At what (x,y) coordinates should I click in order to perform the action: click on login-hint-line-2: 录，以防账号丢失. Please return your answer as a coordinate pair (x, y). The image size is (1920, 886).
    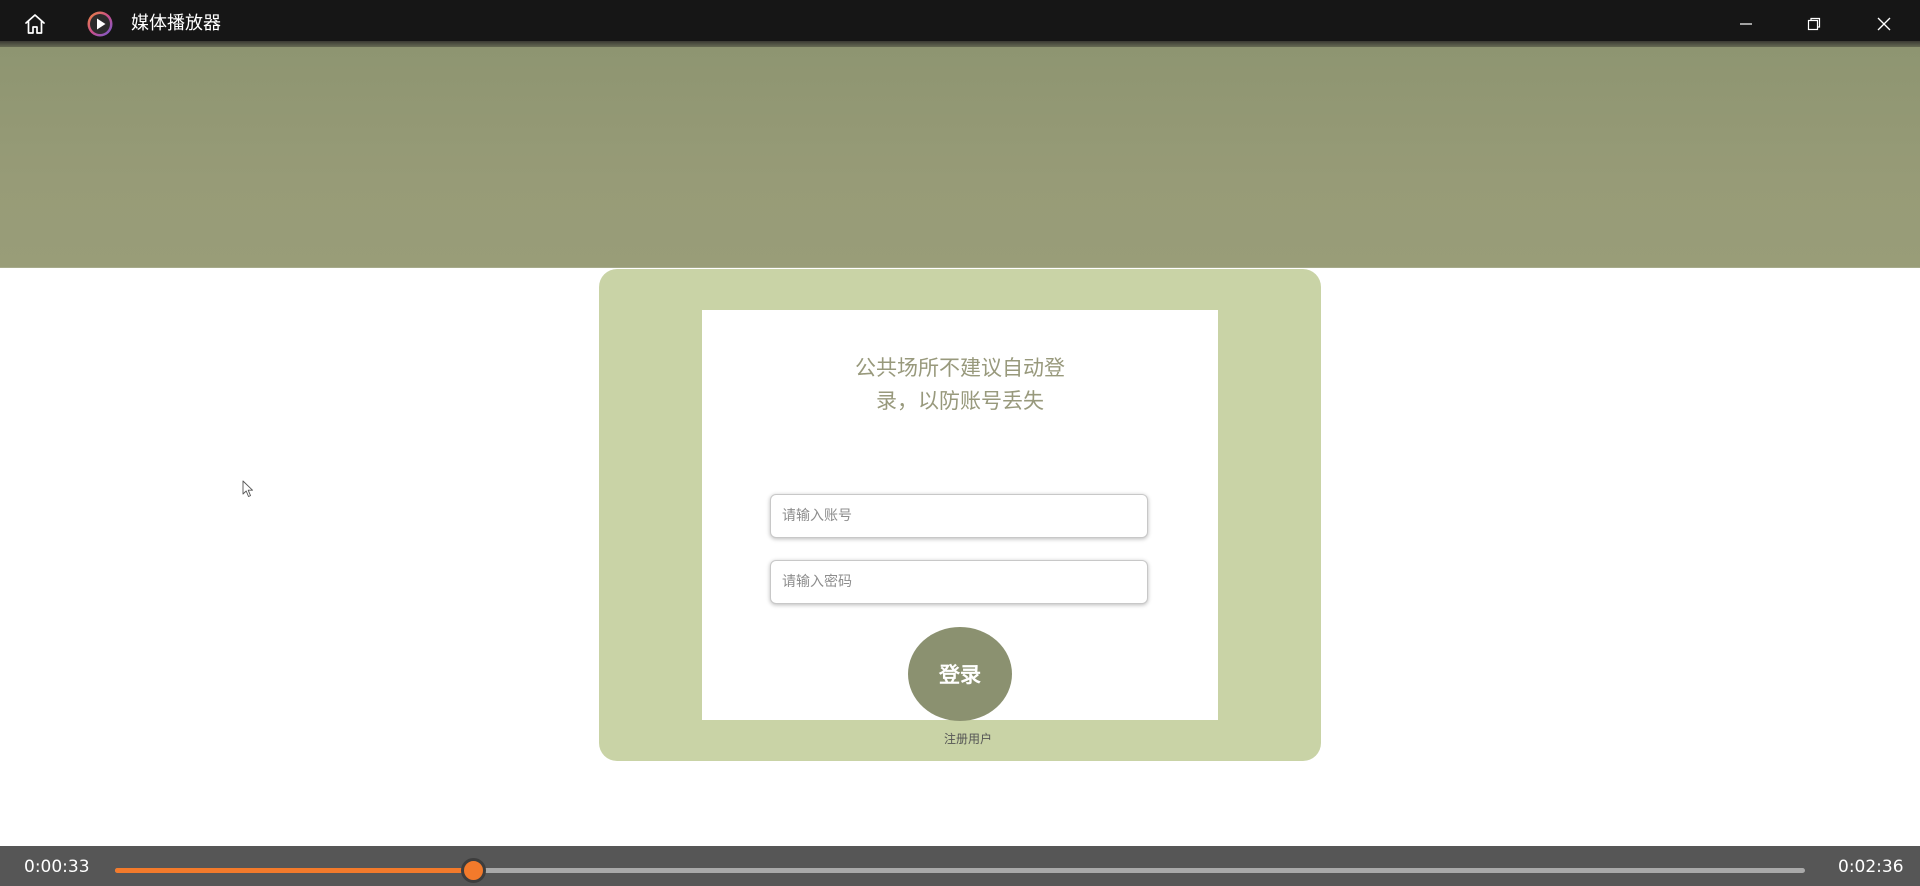
    Looking at the image, I should click on (960, 401).